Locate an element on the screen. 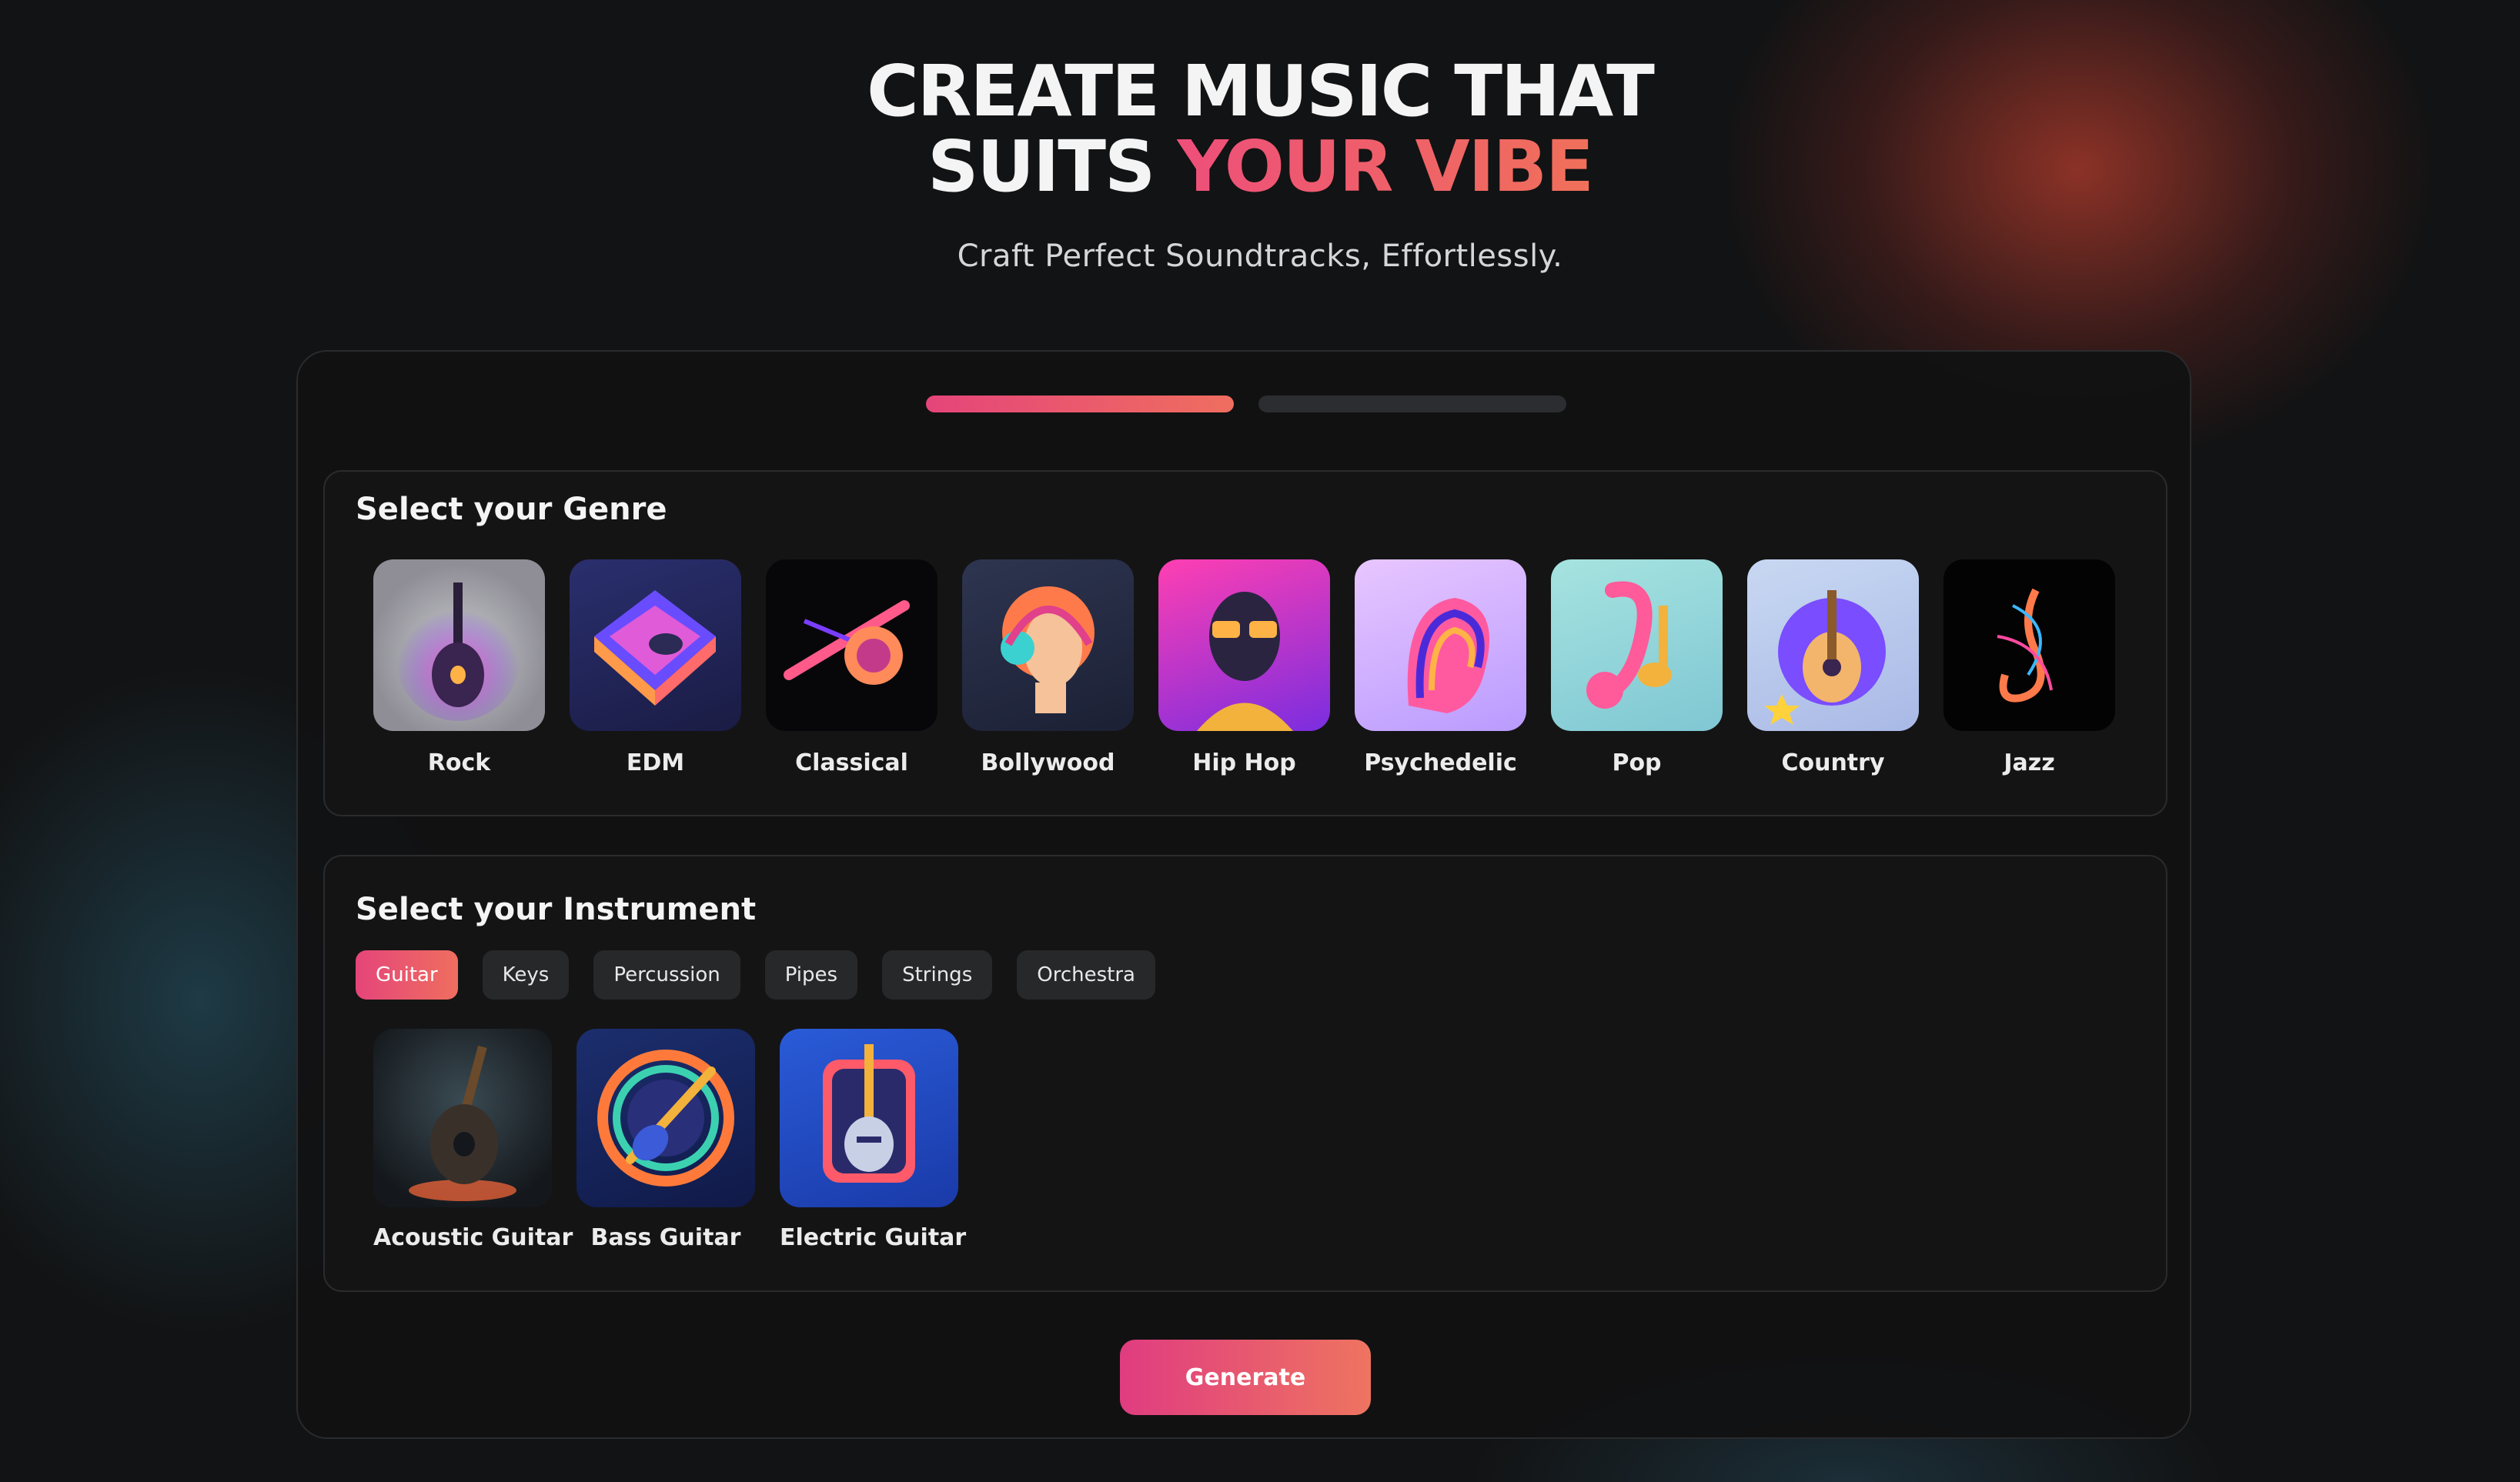 This screenshot has width=2520, height=1482. pop-music-note-icon is located at coordinates (1637, 645).